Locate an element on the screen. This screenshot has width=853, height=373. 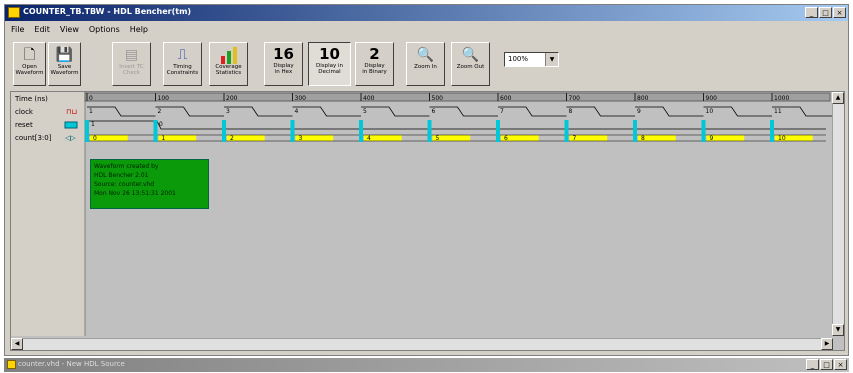
reset-waveform is located at coordinates (457, 125).